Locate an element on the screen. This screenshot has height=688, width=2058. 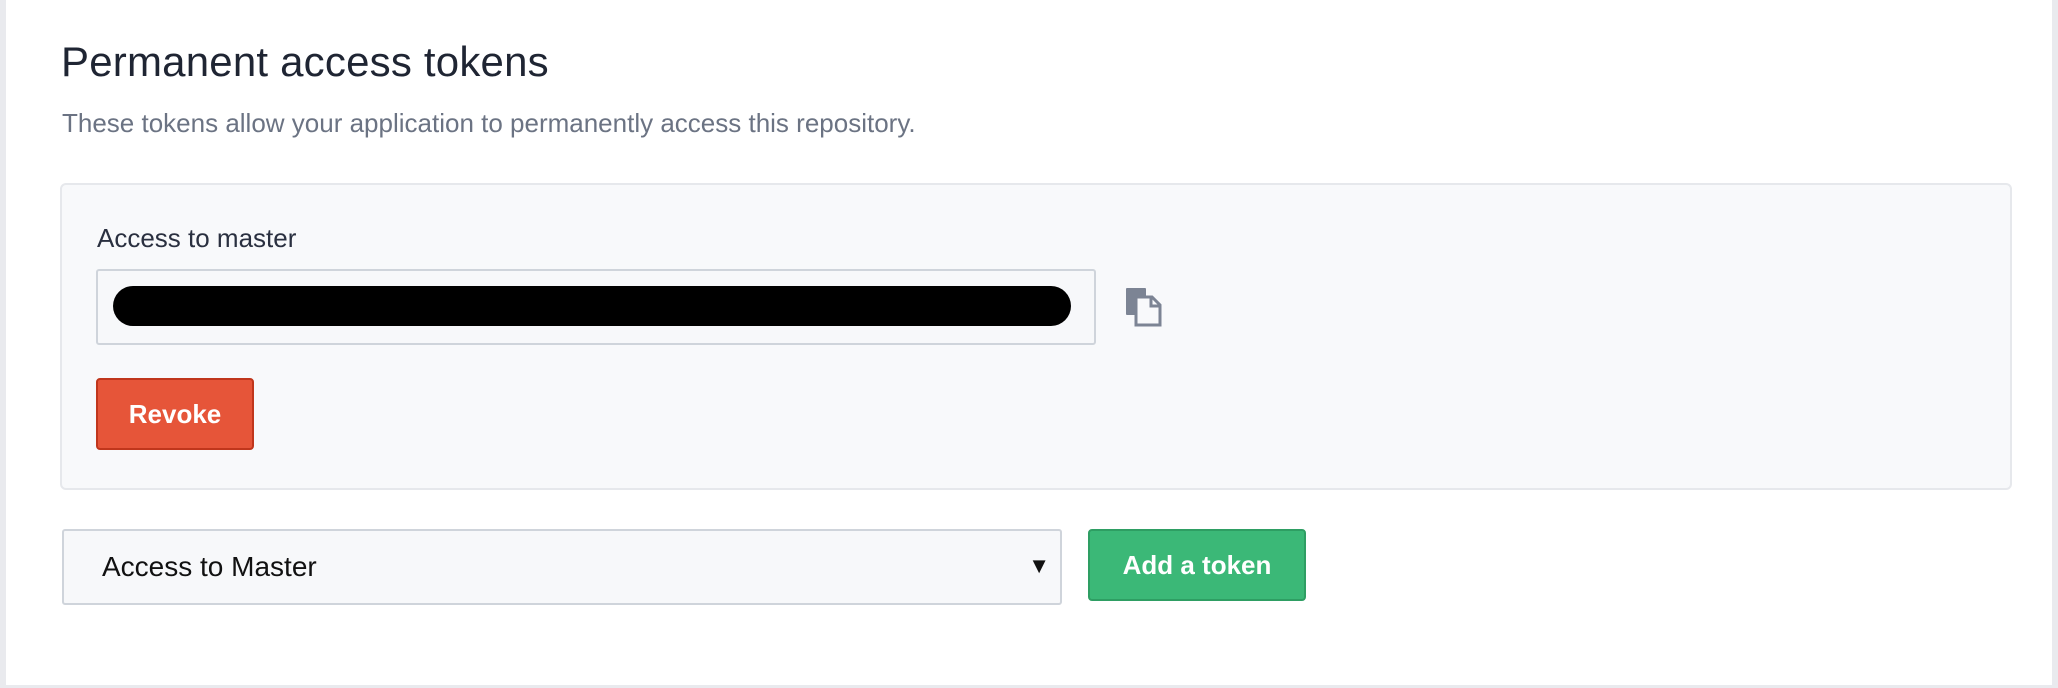
access-level-select: Access to Master ▼ is located at coordinates (562, 567).